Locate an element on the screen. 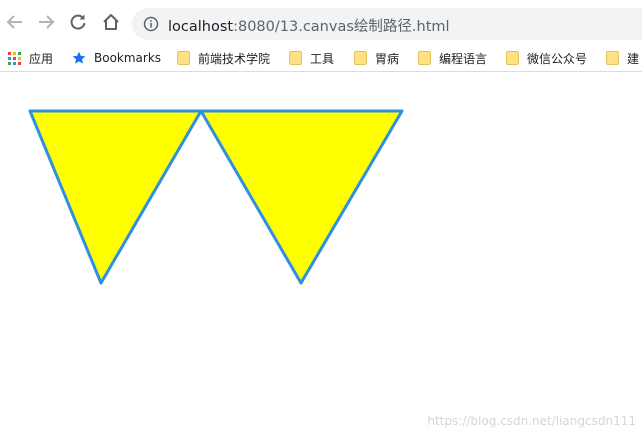  bookmark-label: Bookmarks is located at coordinates (128, 58).